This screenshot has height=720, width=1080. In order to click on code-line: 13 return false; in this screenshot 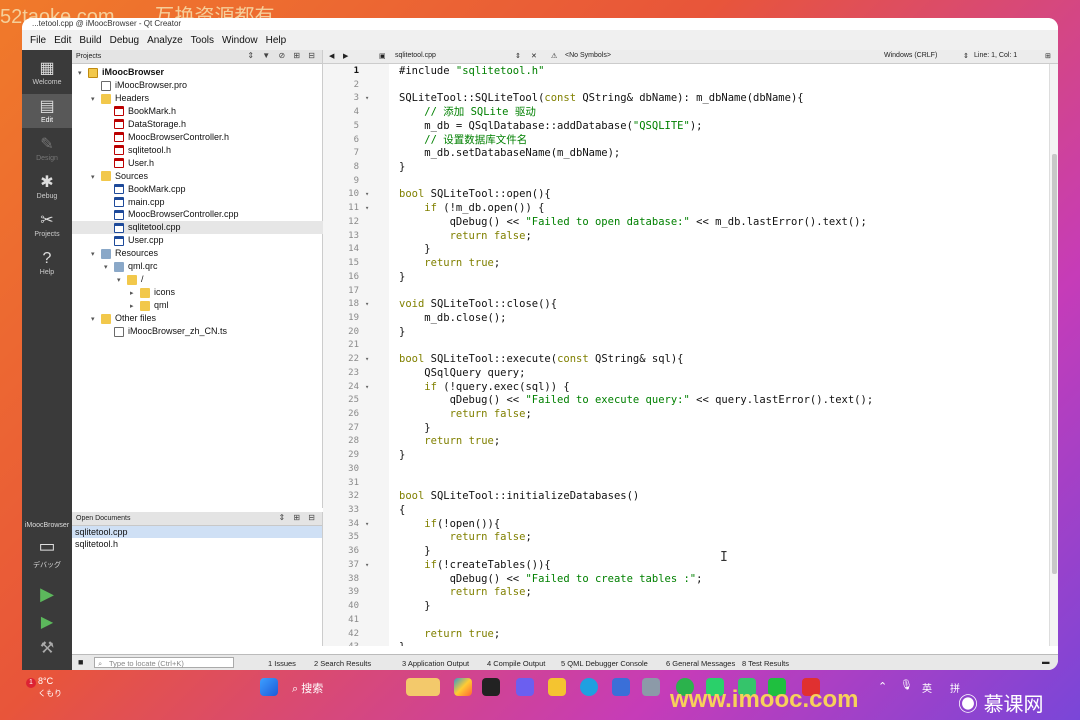, I will do `click(686, 237)`.